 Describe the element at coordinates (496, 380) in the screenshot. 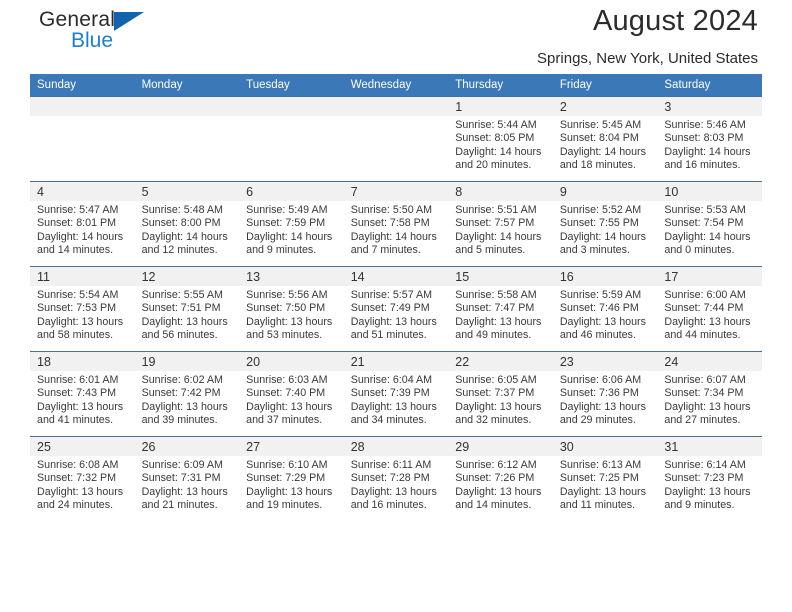

I see `sunrise-text: Sunrise: 6:05 AM` at that location.